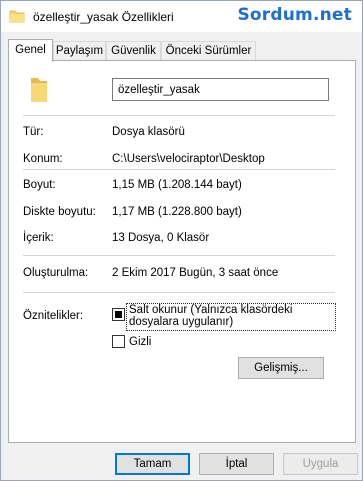  I want to click on folder-name-input, so click(220, 89).